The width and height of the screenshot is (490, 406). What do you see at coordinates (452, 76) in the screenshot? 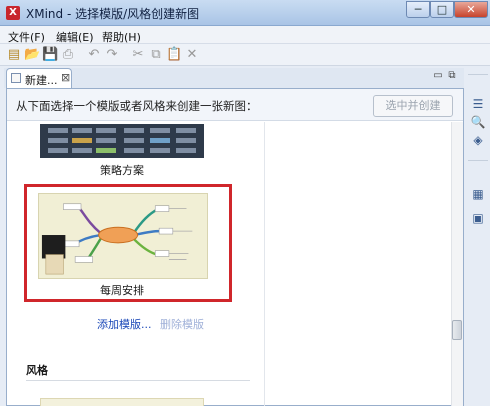
I see `view-maximize-icon: ⧉` at bounding box center [452, 76].